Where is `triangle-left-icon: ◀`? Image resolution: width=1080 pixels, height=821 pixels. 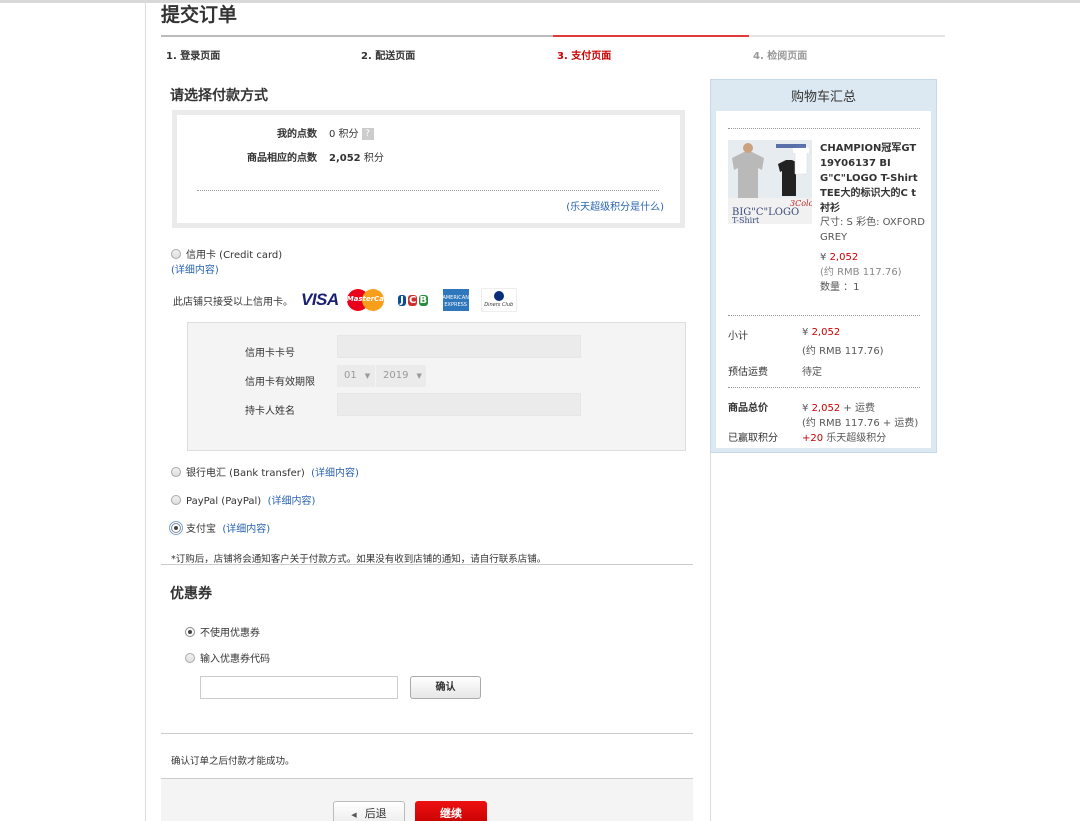 triangle-left-icon: ◀ is located at coordinates (354, 815).